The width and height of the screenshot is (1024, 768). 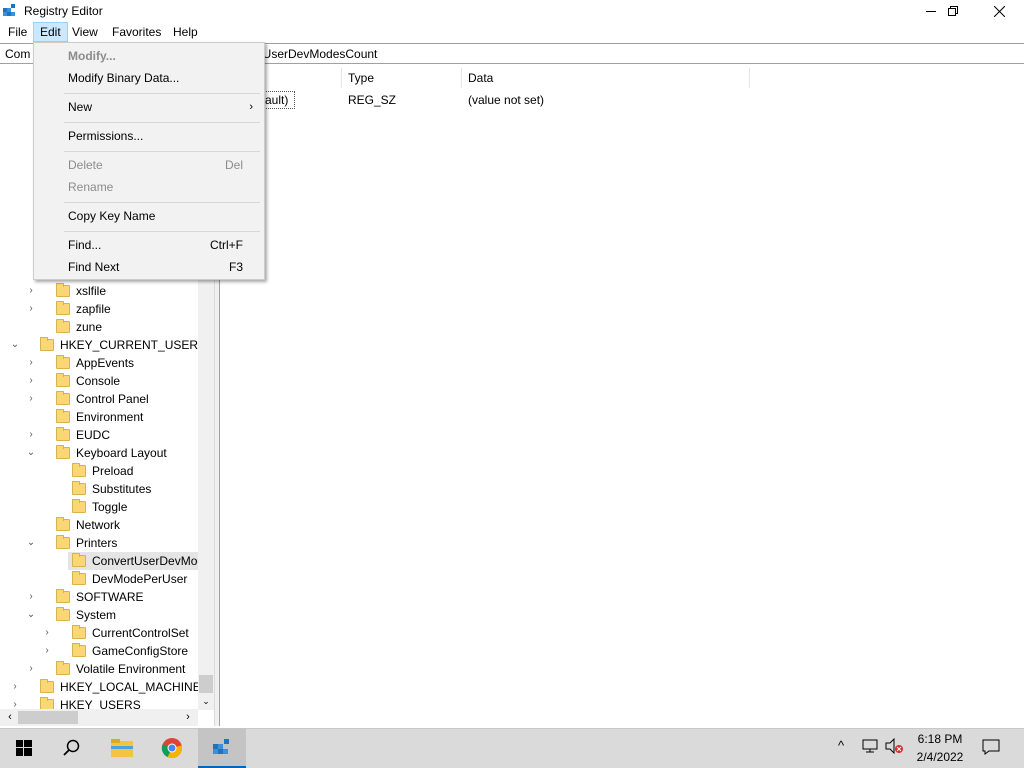 I want to click on tree-node-label: Network, so click(x=98, y=525).